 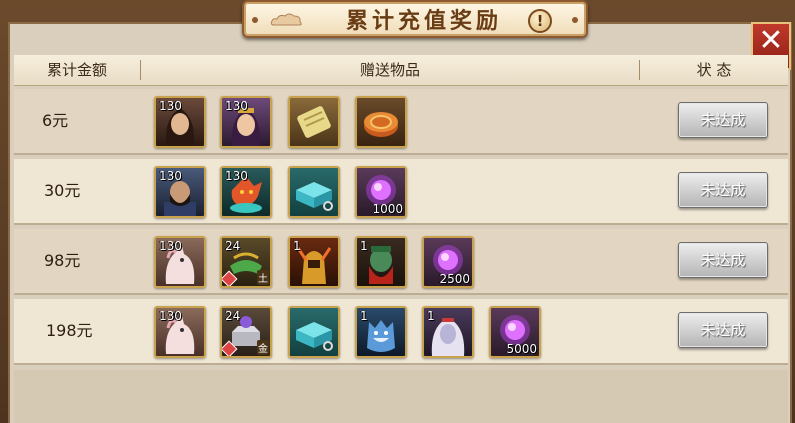 I want to click on reward-amount: 30元, so click(x=62, y=190).